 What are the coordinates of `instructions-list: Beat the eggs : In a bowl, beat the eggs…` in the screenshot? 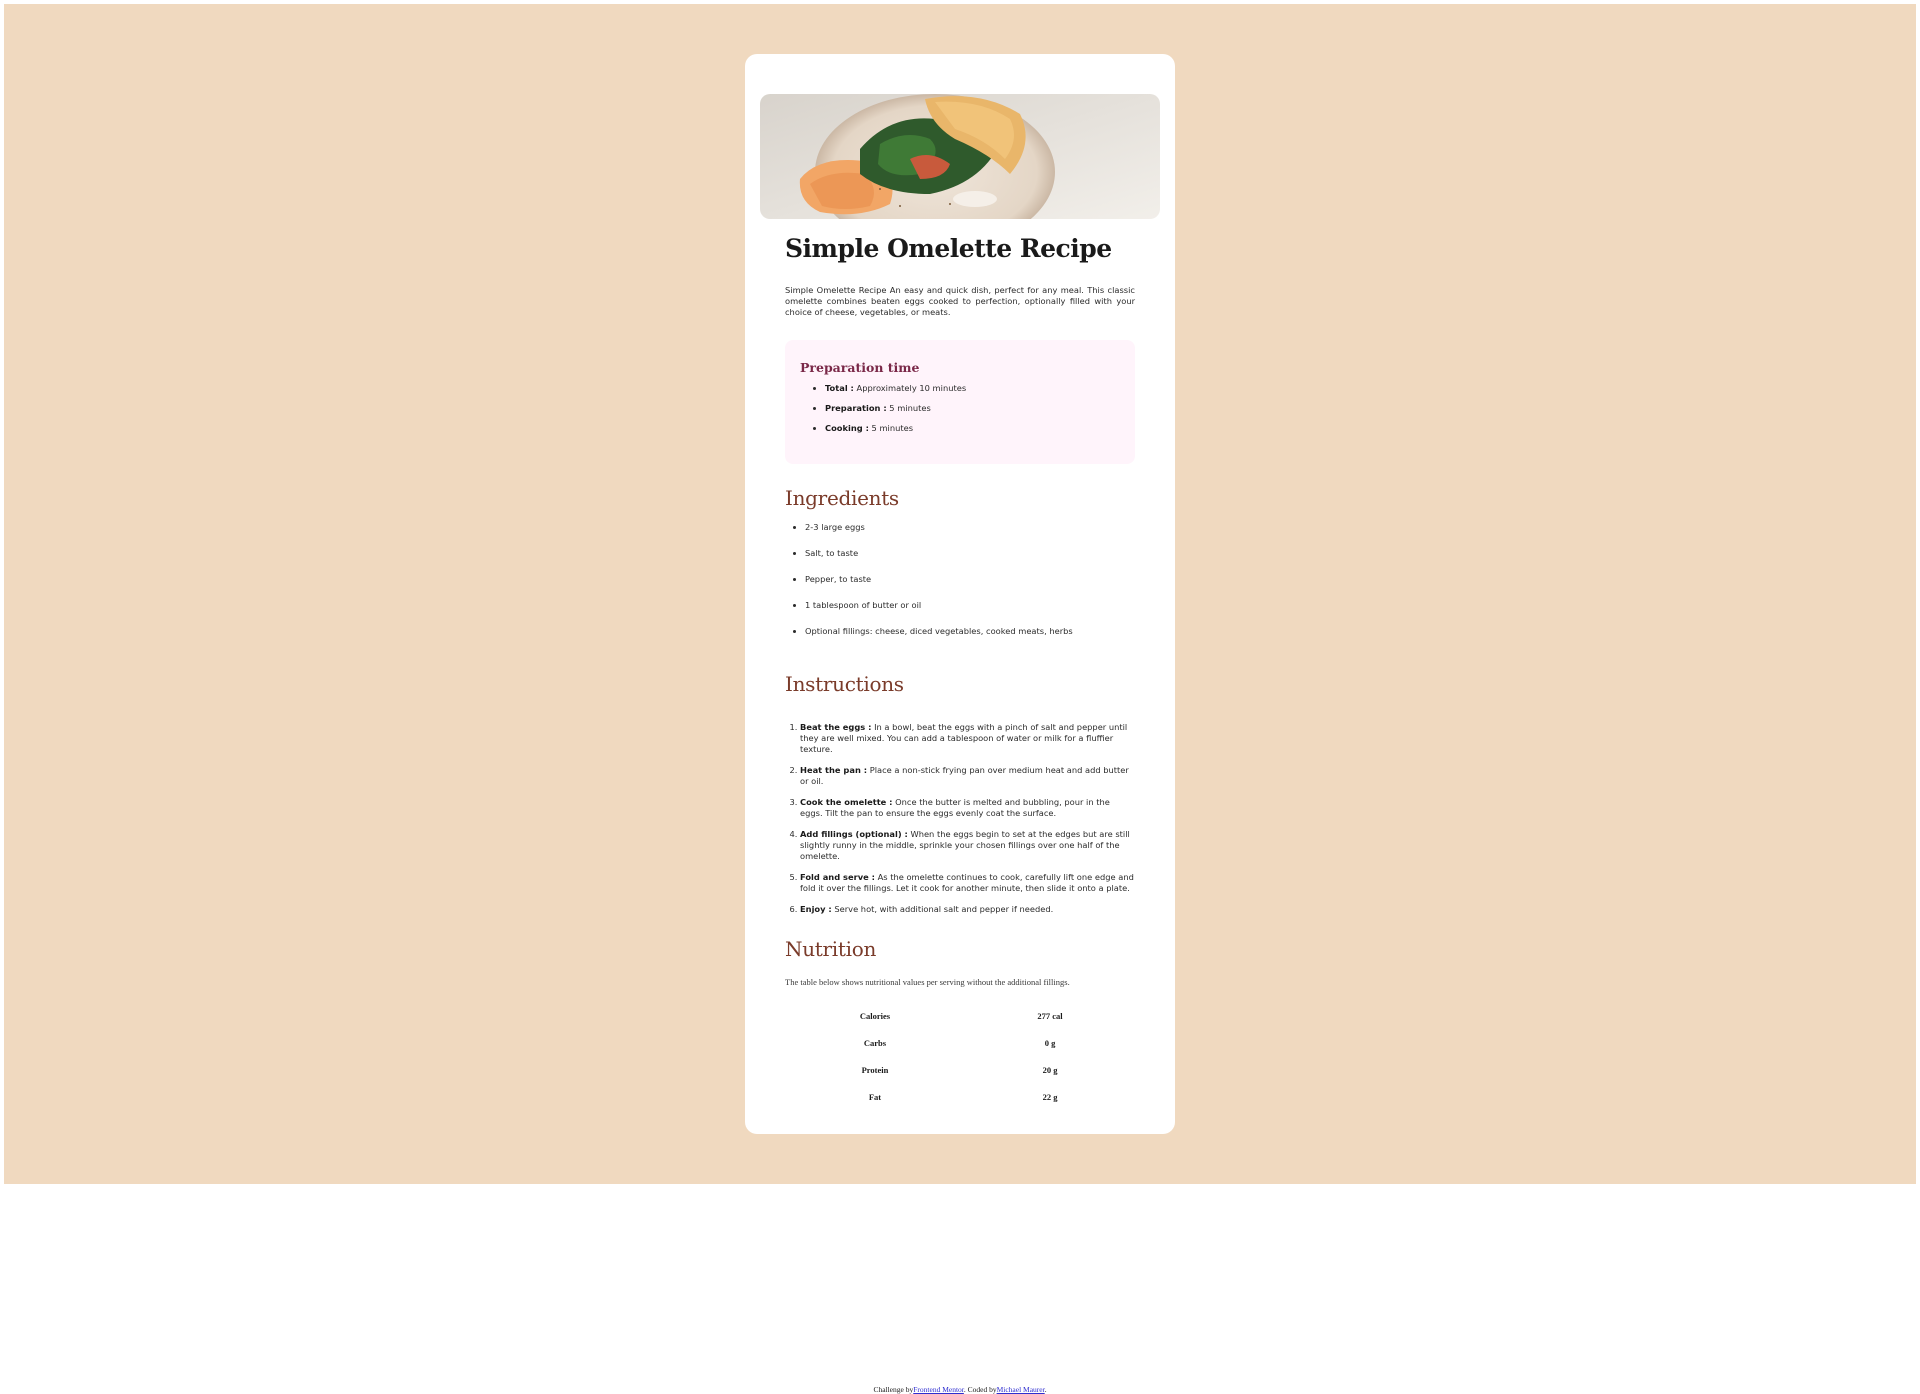 It's located at (960, 818).